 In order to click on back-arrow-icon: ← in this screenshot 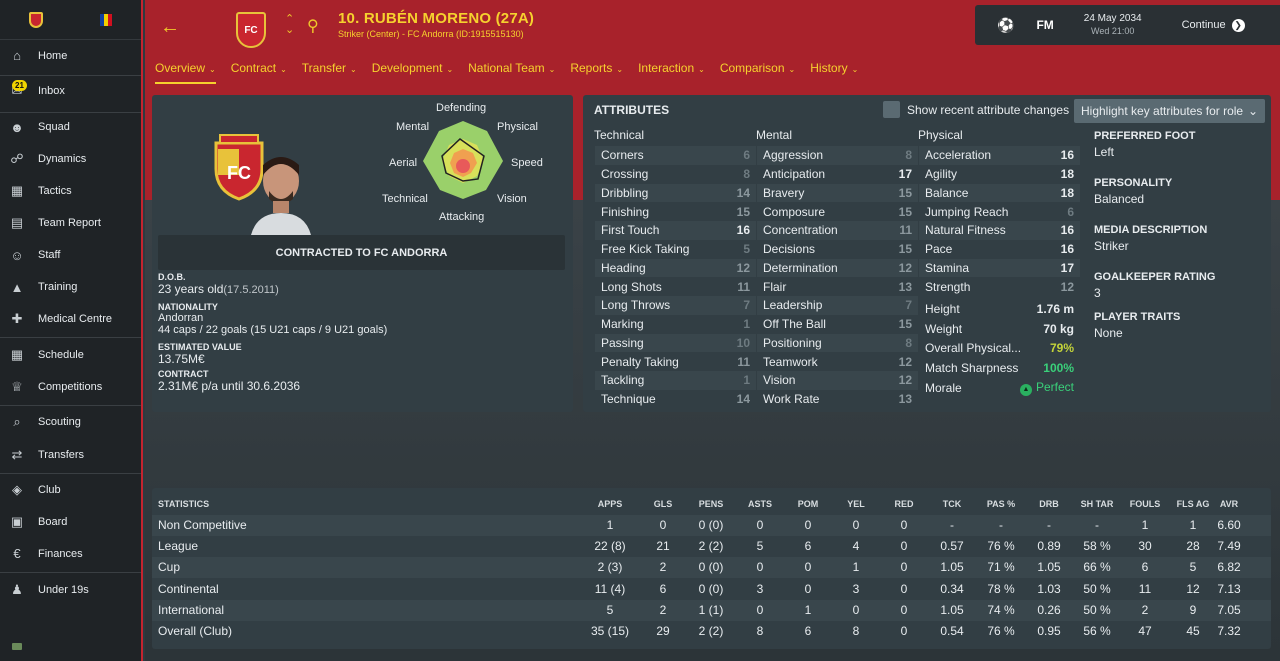, I will do `click(170, 27)`.